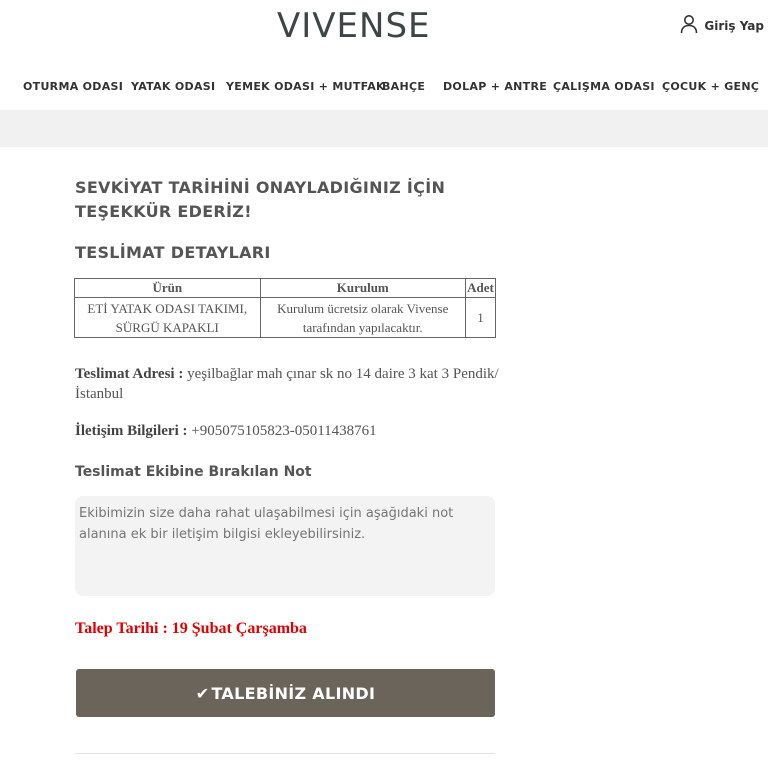 The height and width of the screenshot is (768, 768). What do you see at coordinates (495, 86) in the screenshot?
I see `nav-item-dolap-antre: DOLAP + ANTRE` at bounding box center [495, 86].